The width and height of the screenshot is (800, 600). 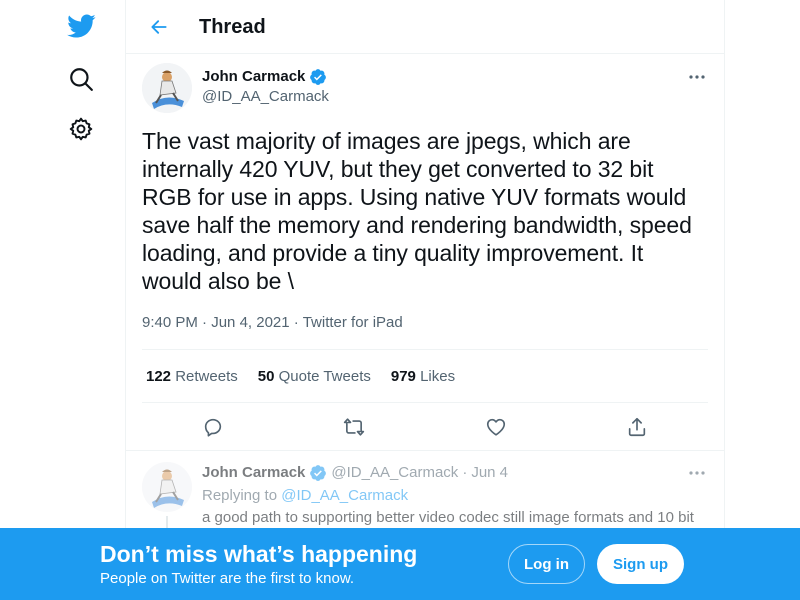 I want to click on tweet-stats: 122 Retweets 50 Quote Tweets 979 Likes, so click(x=425, y=376).